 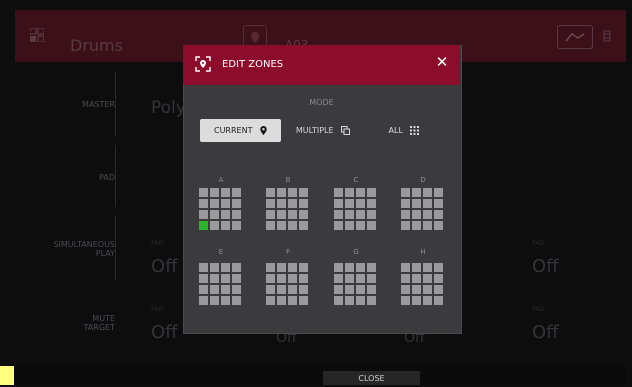 What do you see at coordinates (65, 177) in the screenshot?
I see `sidebar-item-pad: PAD` at bounding box center [65, 177].